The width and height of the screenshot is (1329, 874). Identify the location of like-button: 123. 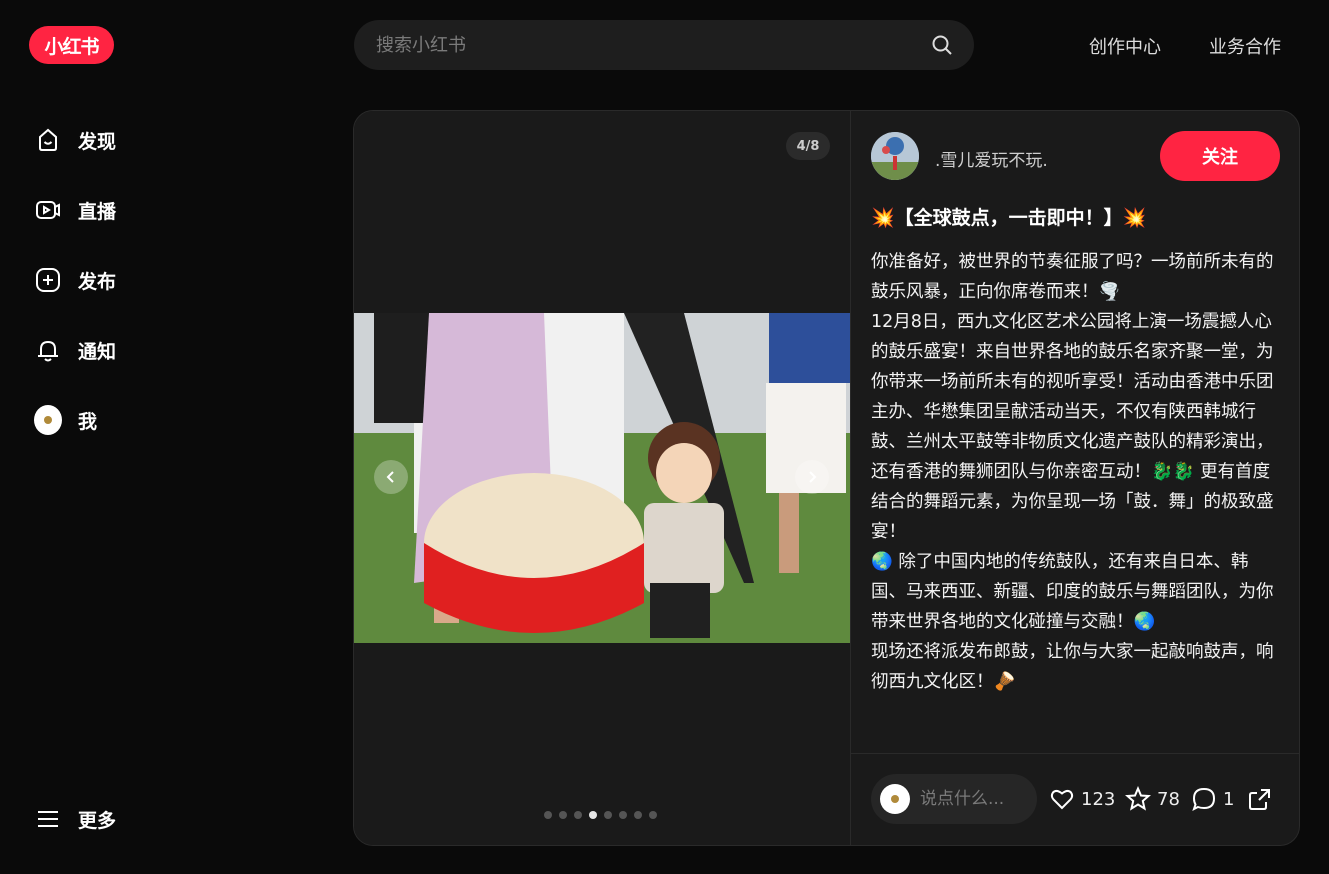
(1082, 799).